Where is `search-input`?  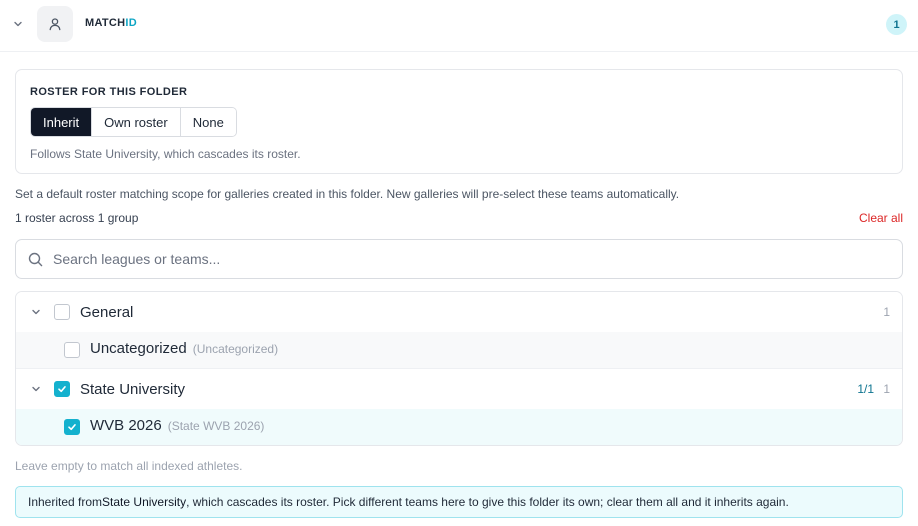
search-input is located at coordinates (468, 259).